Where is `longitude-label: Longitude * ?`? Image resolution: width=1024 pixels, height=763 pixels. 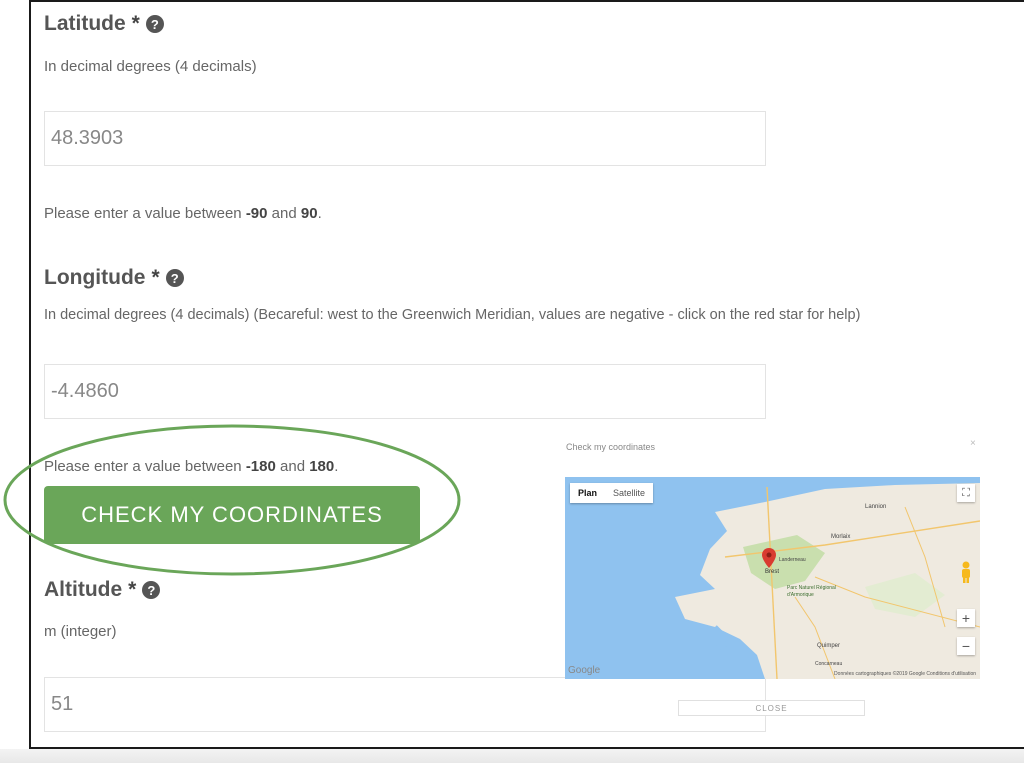
longitude-label: Longitude * ? is located at coordinates (114, 278).